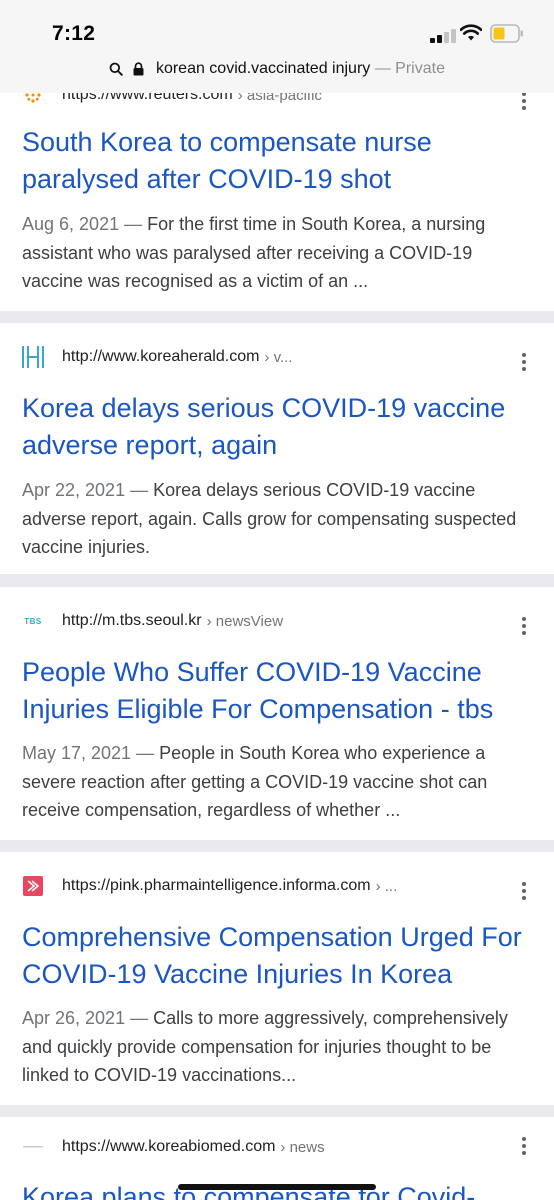 The width and height of the screenshot is (554, 1200). Describe the element at coordinates (161, 356) in the screenshot. I see `result-site-url: http://www.koreaherald.com` at that location.